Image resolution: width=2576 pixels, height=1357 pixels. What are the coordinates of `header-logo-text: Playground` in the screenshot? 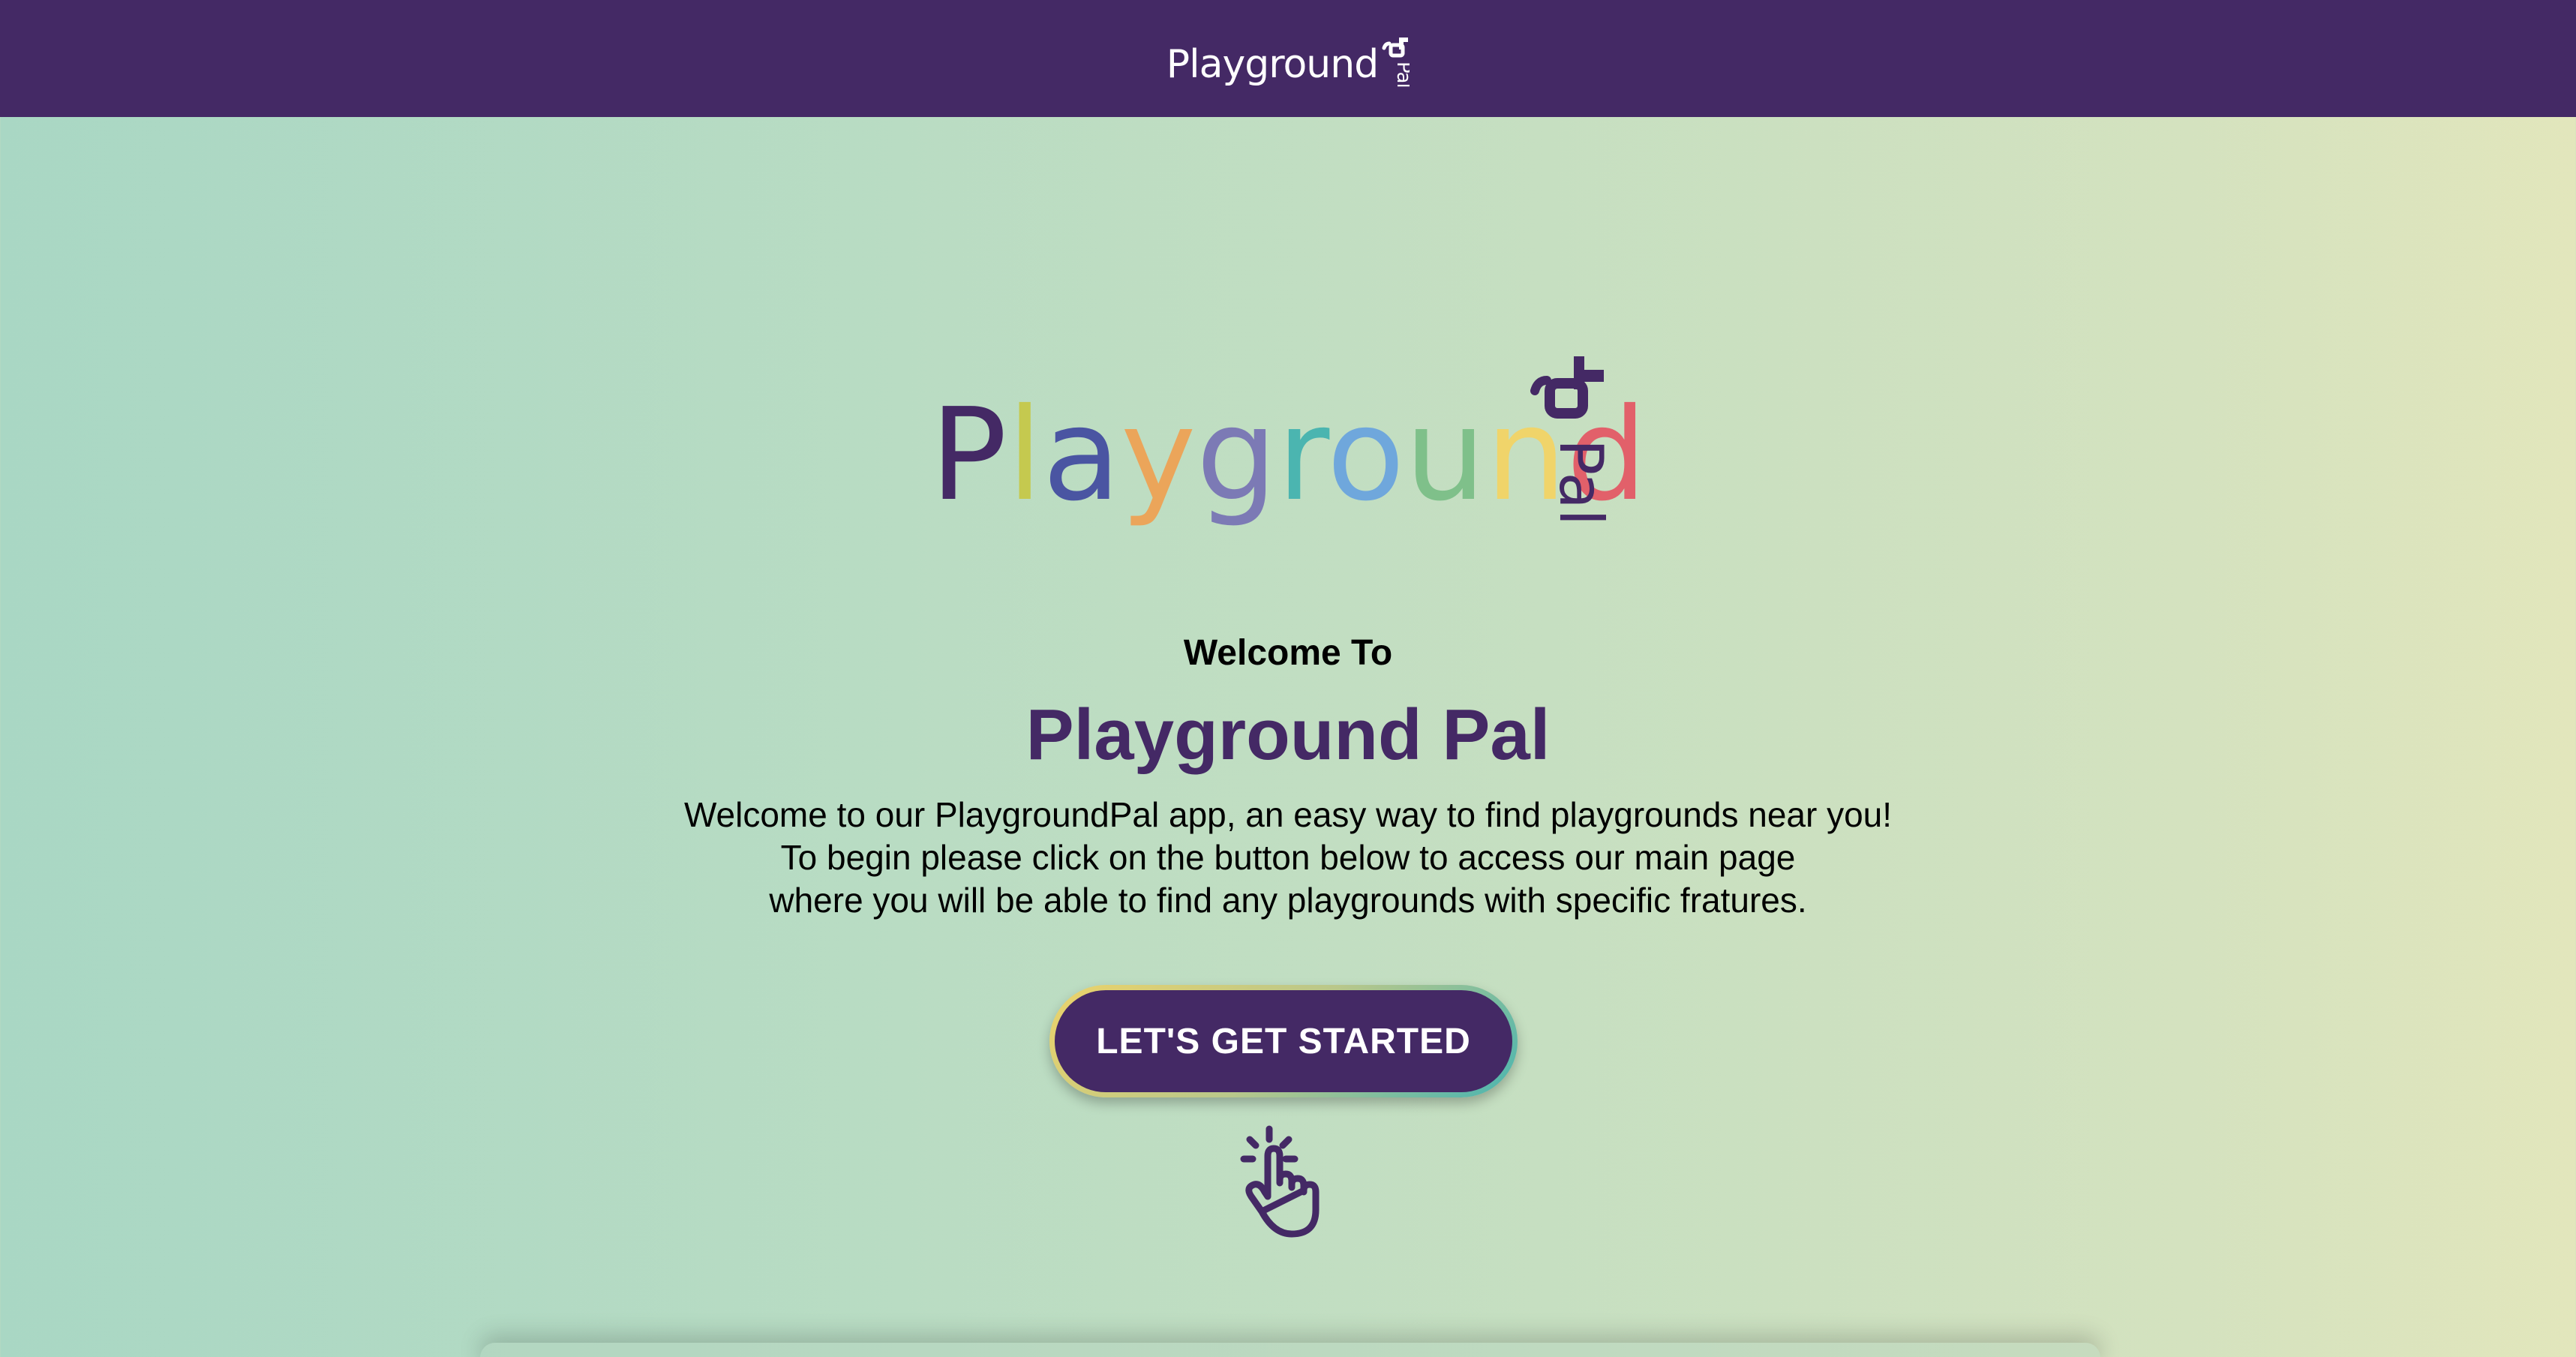 It's located at (1272, 64).